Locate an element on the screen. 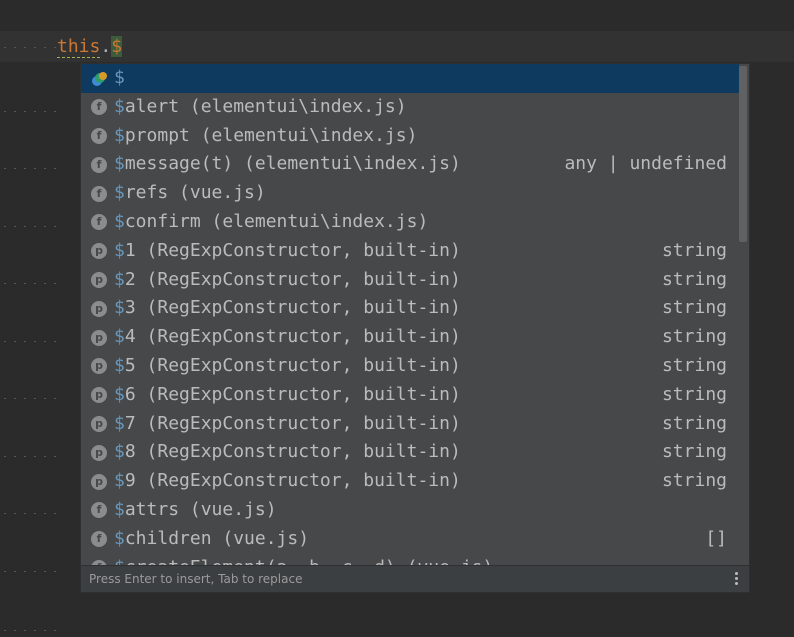  completion-item-name: 4 (RegExpConstructor, built-in) is located at coordinates (292, 337).